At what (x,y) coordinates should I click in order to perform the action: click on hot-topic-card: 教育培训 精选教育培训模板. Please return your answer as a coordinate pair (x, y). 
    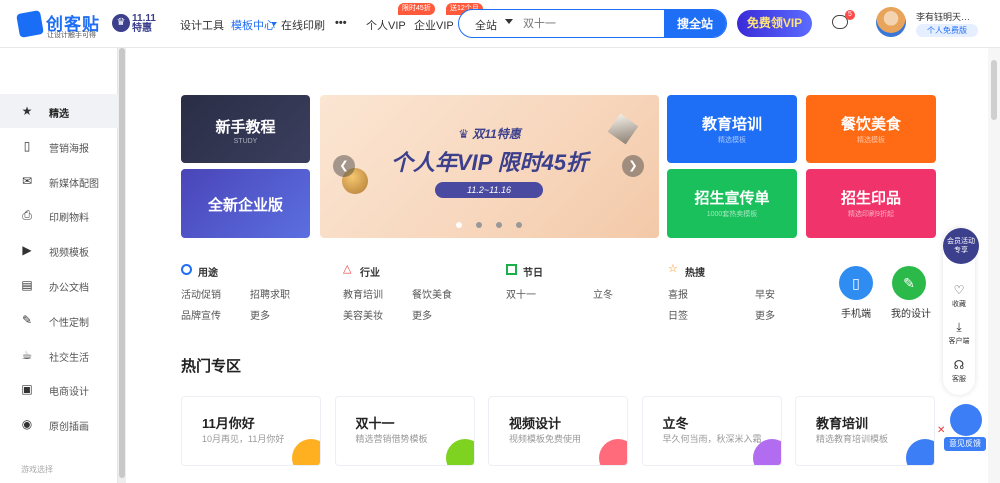
    Looking at the image, I should click on (865, 431).